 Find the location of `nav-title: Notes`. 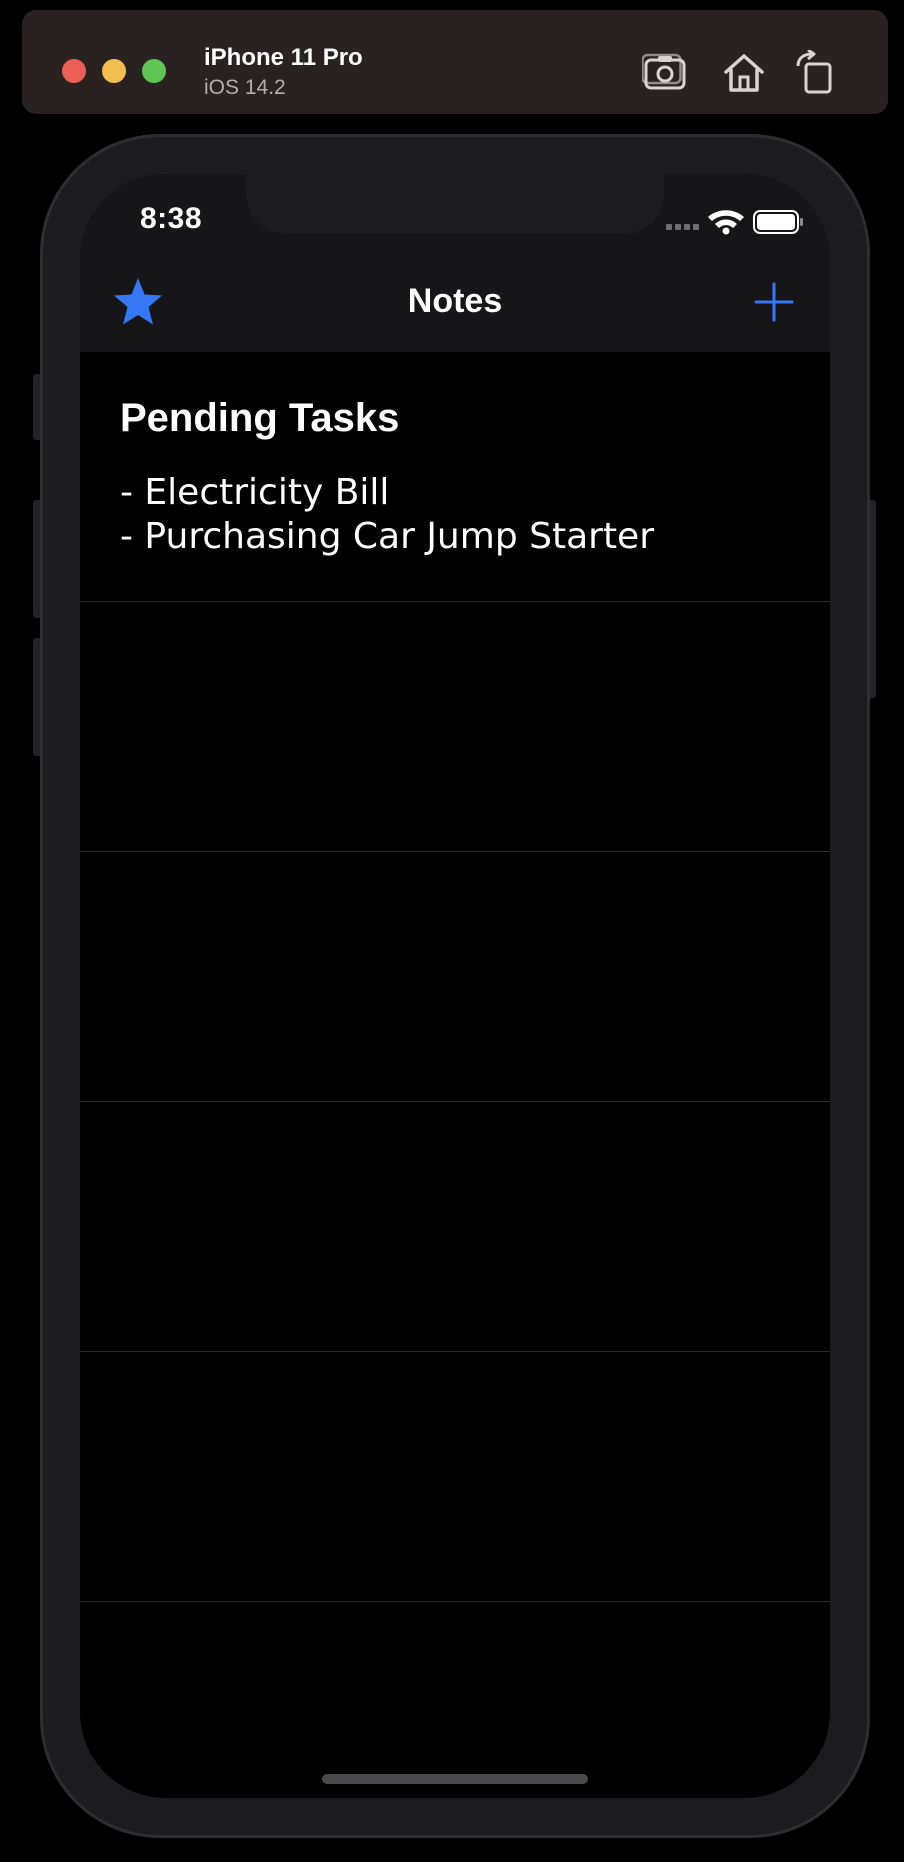

nav-title: Notes is located at coordinates (455, 301).